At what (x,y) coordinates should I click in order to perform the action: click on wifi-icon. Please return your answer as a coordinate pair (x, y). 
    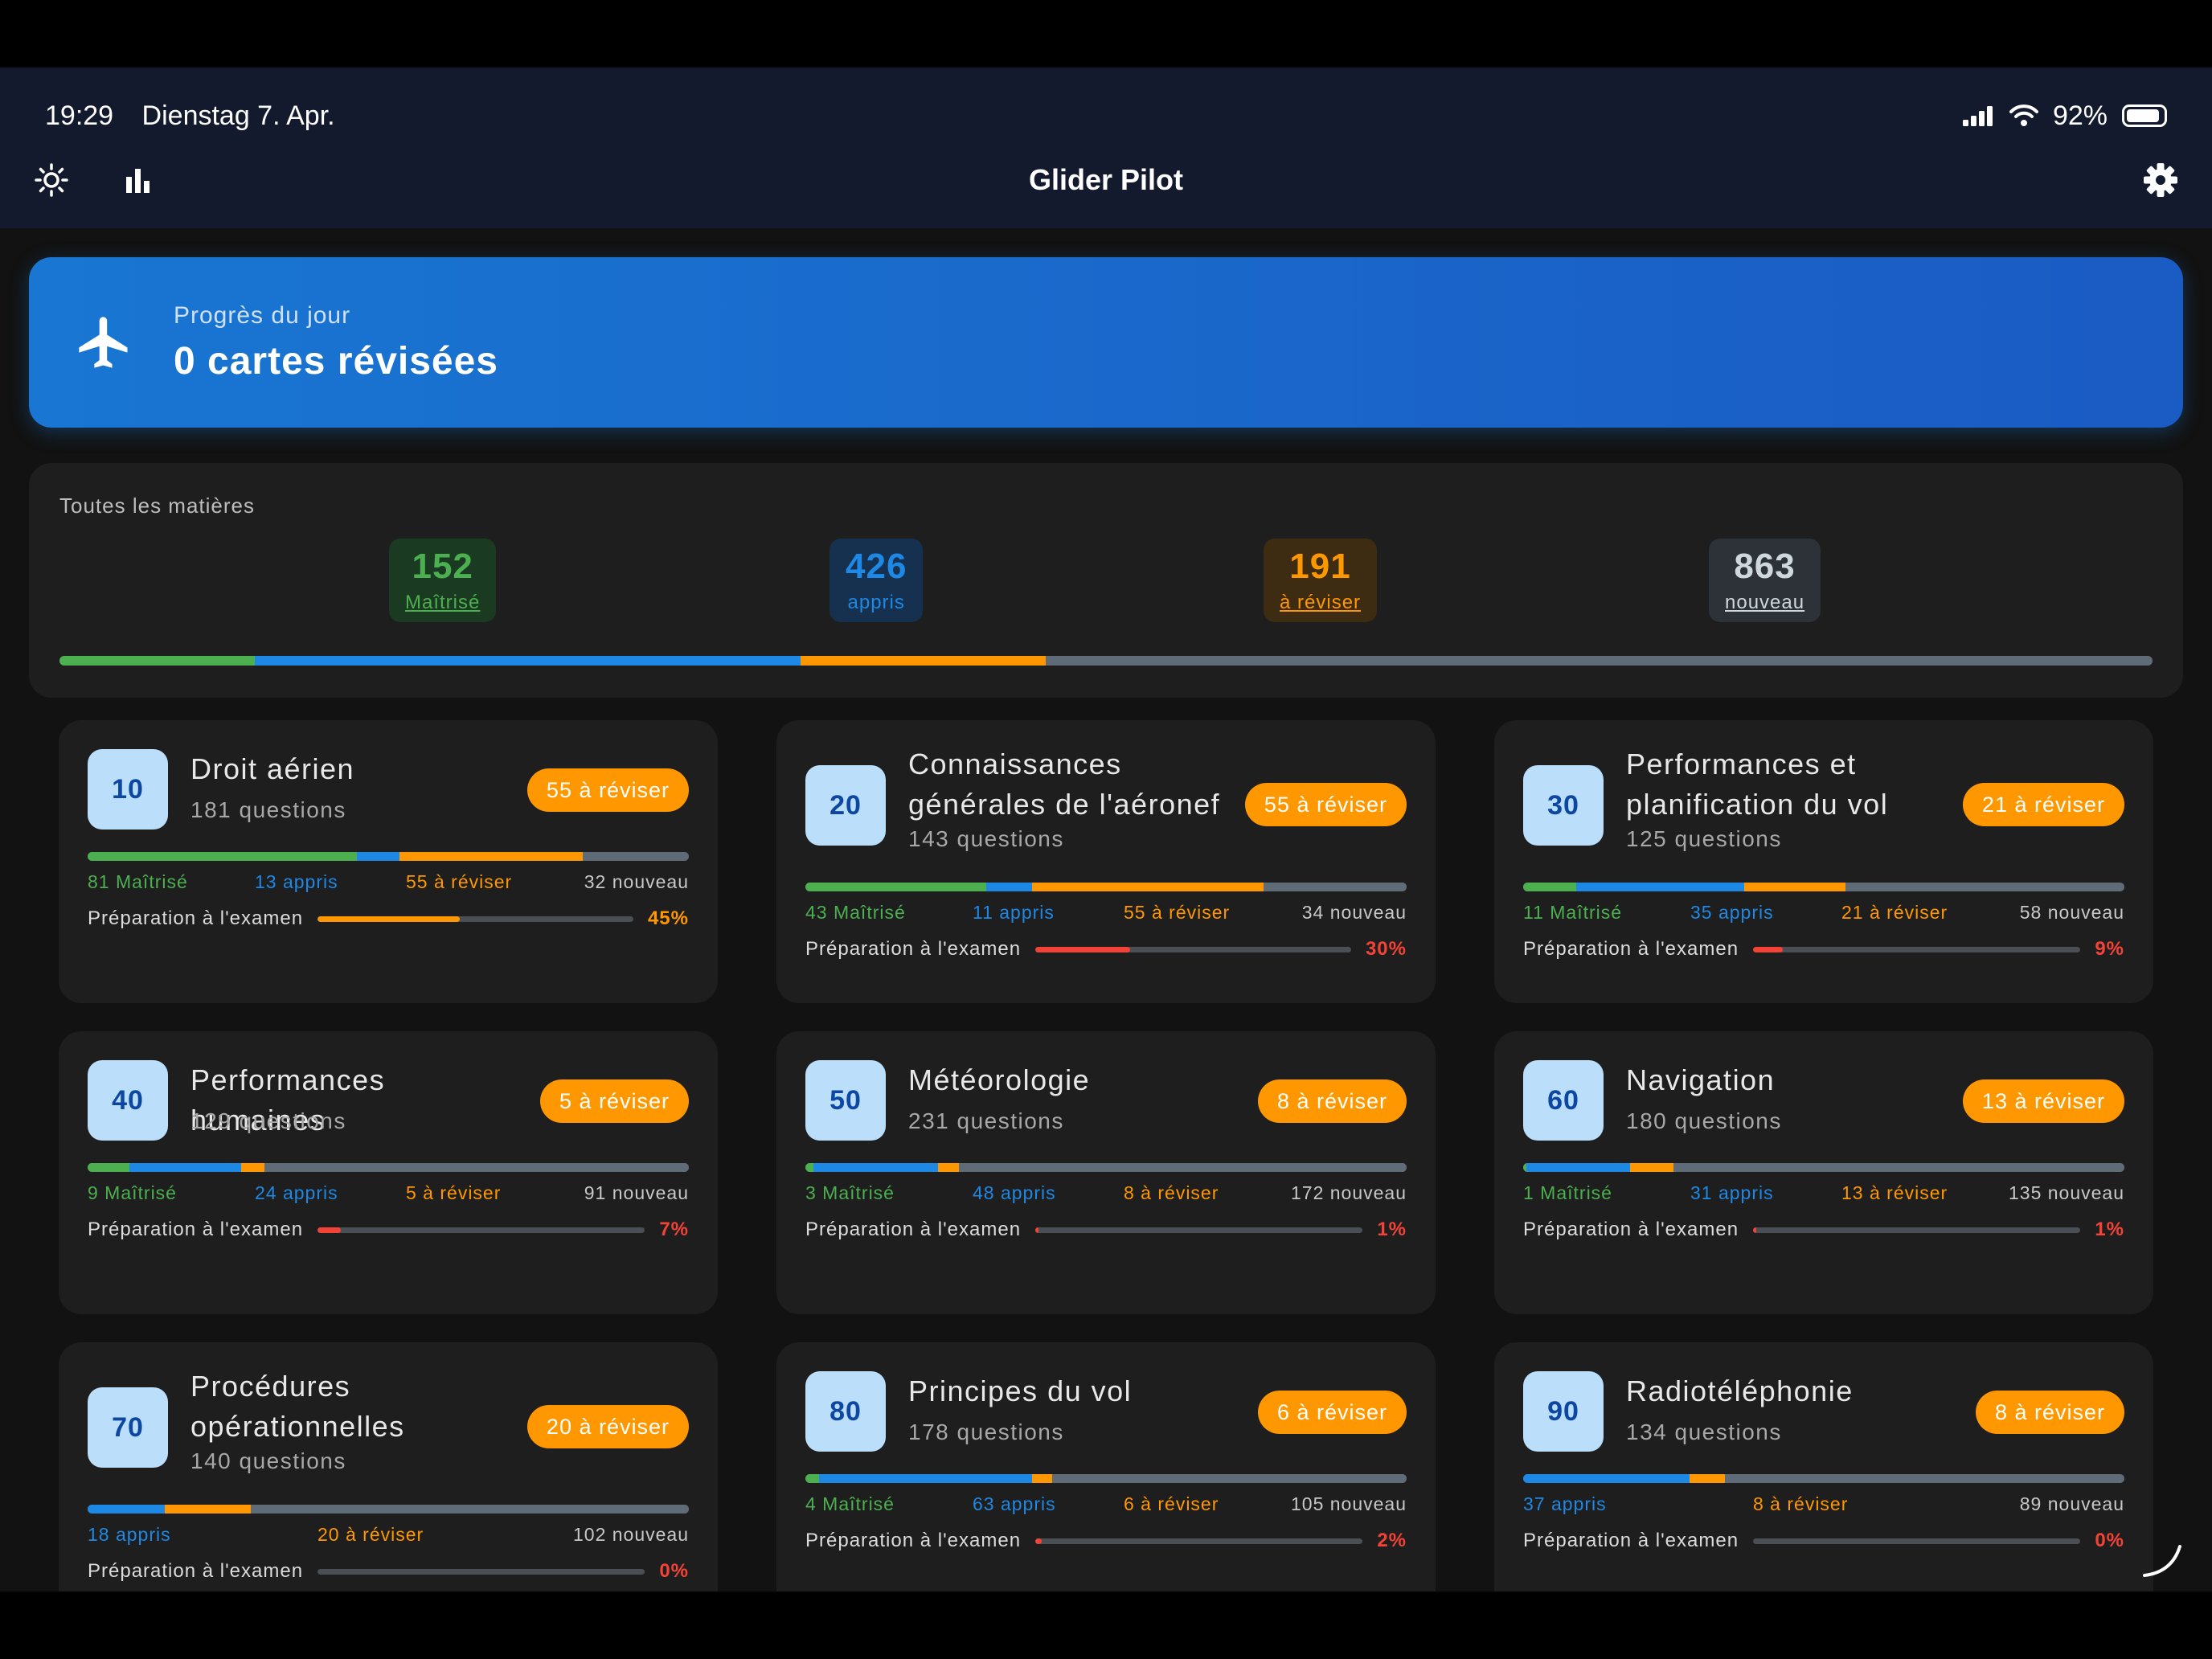
    Looking at the image, I should click on (2023, 115).